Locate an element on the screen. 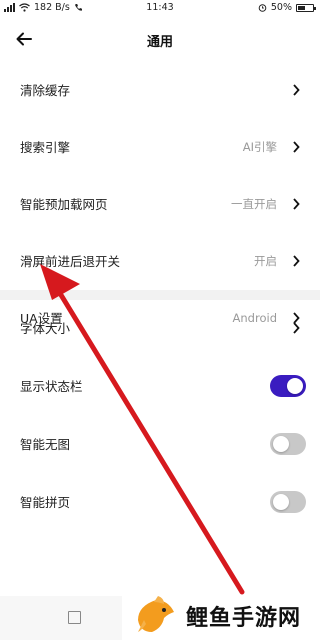  header: 通用 is located at coordinates (160, 39).